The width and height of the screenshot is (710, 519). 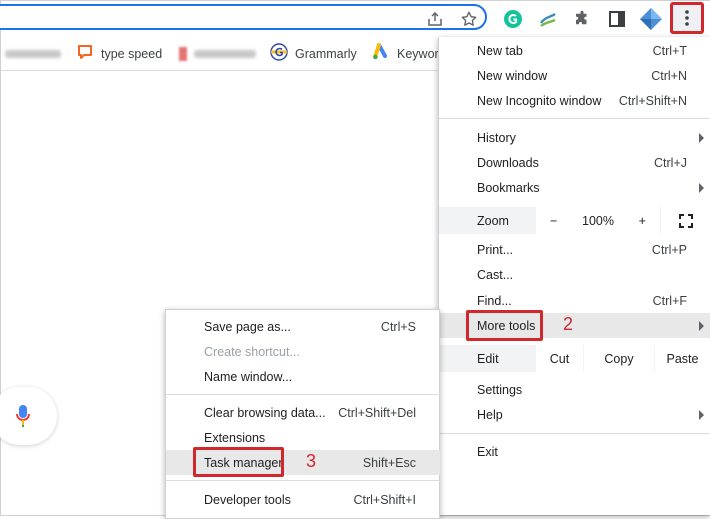 I want to click on zoom-label: Zoom, so click(x=493, y=220).